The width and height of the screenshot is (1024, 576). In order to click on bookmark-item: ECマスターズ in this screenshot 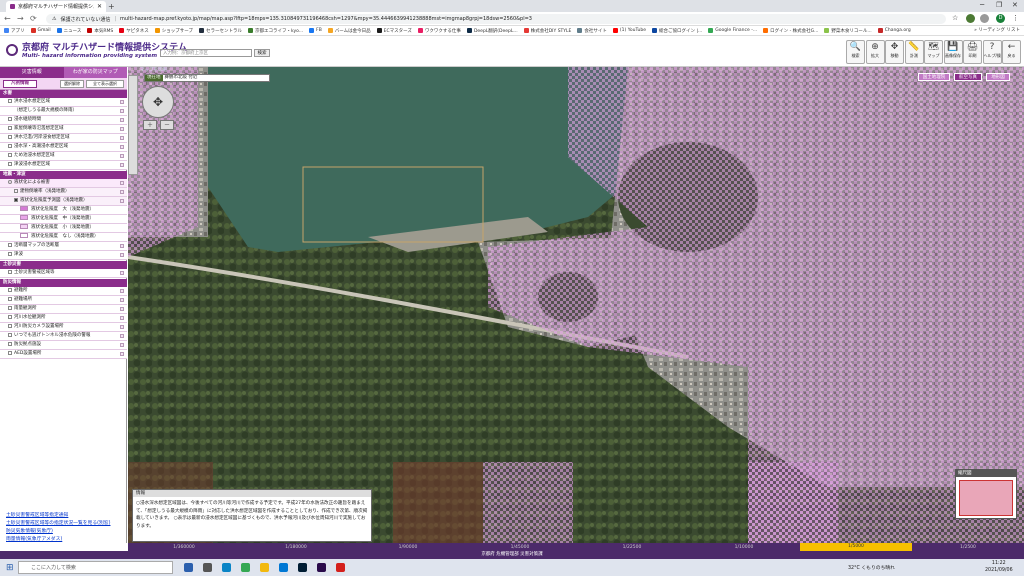, I will do `click(394, 31)`.